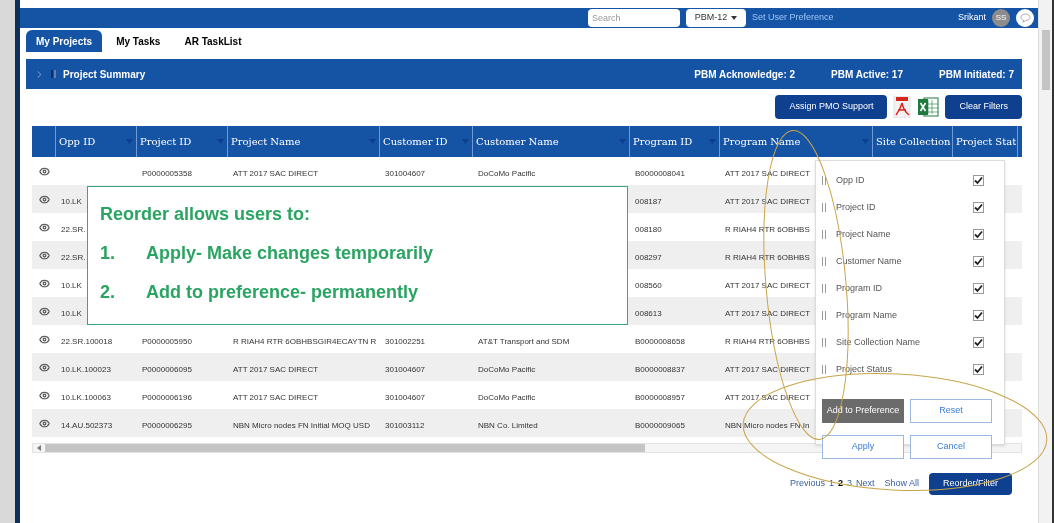 Image resolution: width=1054 pixels, height=523 pixels. I want to click on clear-filters-button: Clear Filters, so click(983, 107).